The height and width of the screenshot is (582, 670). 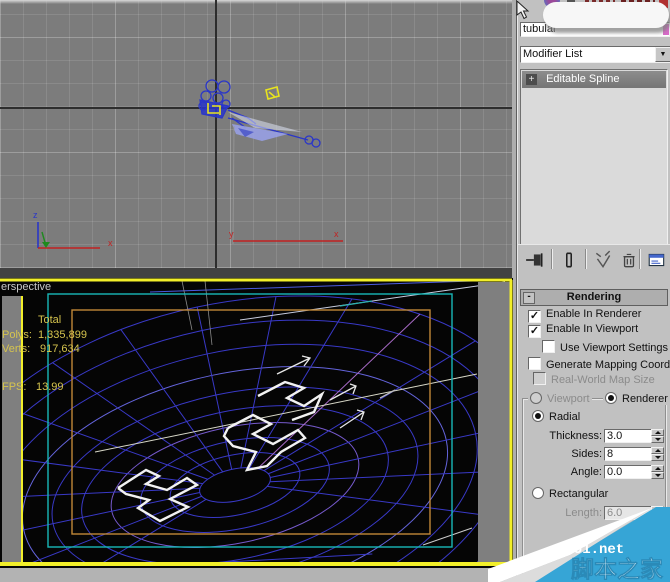 I want to click on make-unique-icon, so click(x=603, y=260).